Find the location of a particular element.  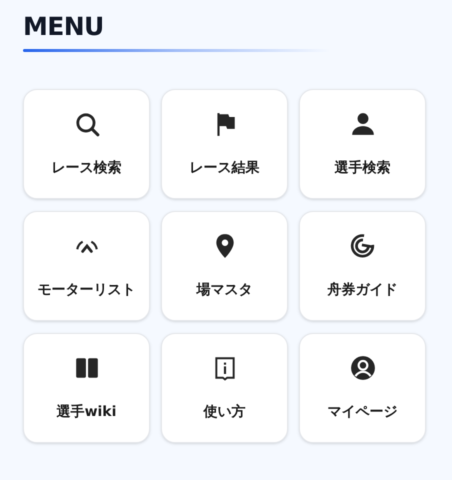

search-icon is located at coordinates (87, 124).